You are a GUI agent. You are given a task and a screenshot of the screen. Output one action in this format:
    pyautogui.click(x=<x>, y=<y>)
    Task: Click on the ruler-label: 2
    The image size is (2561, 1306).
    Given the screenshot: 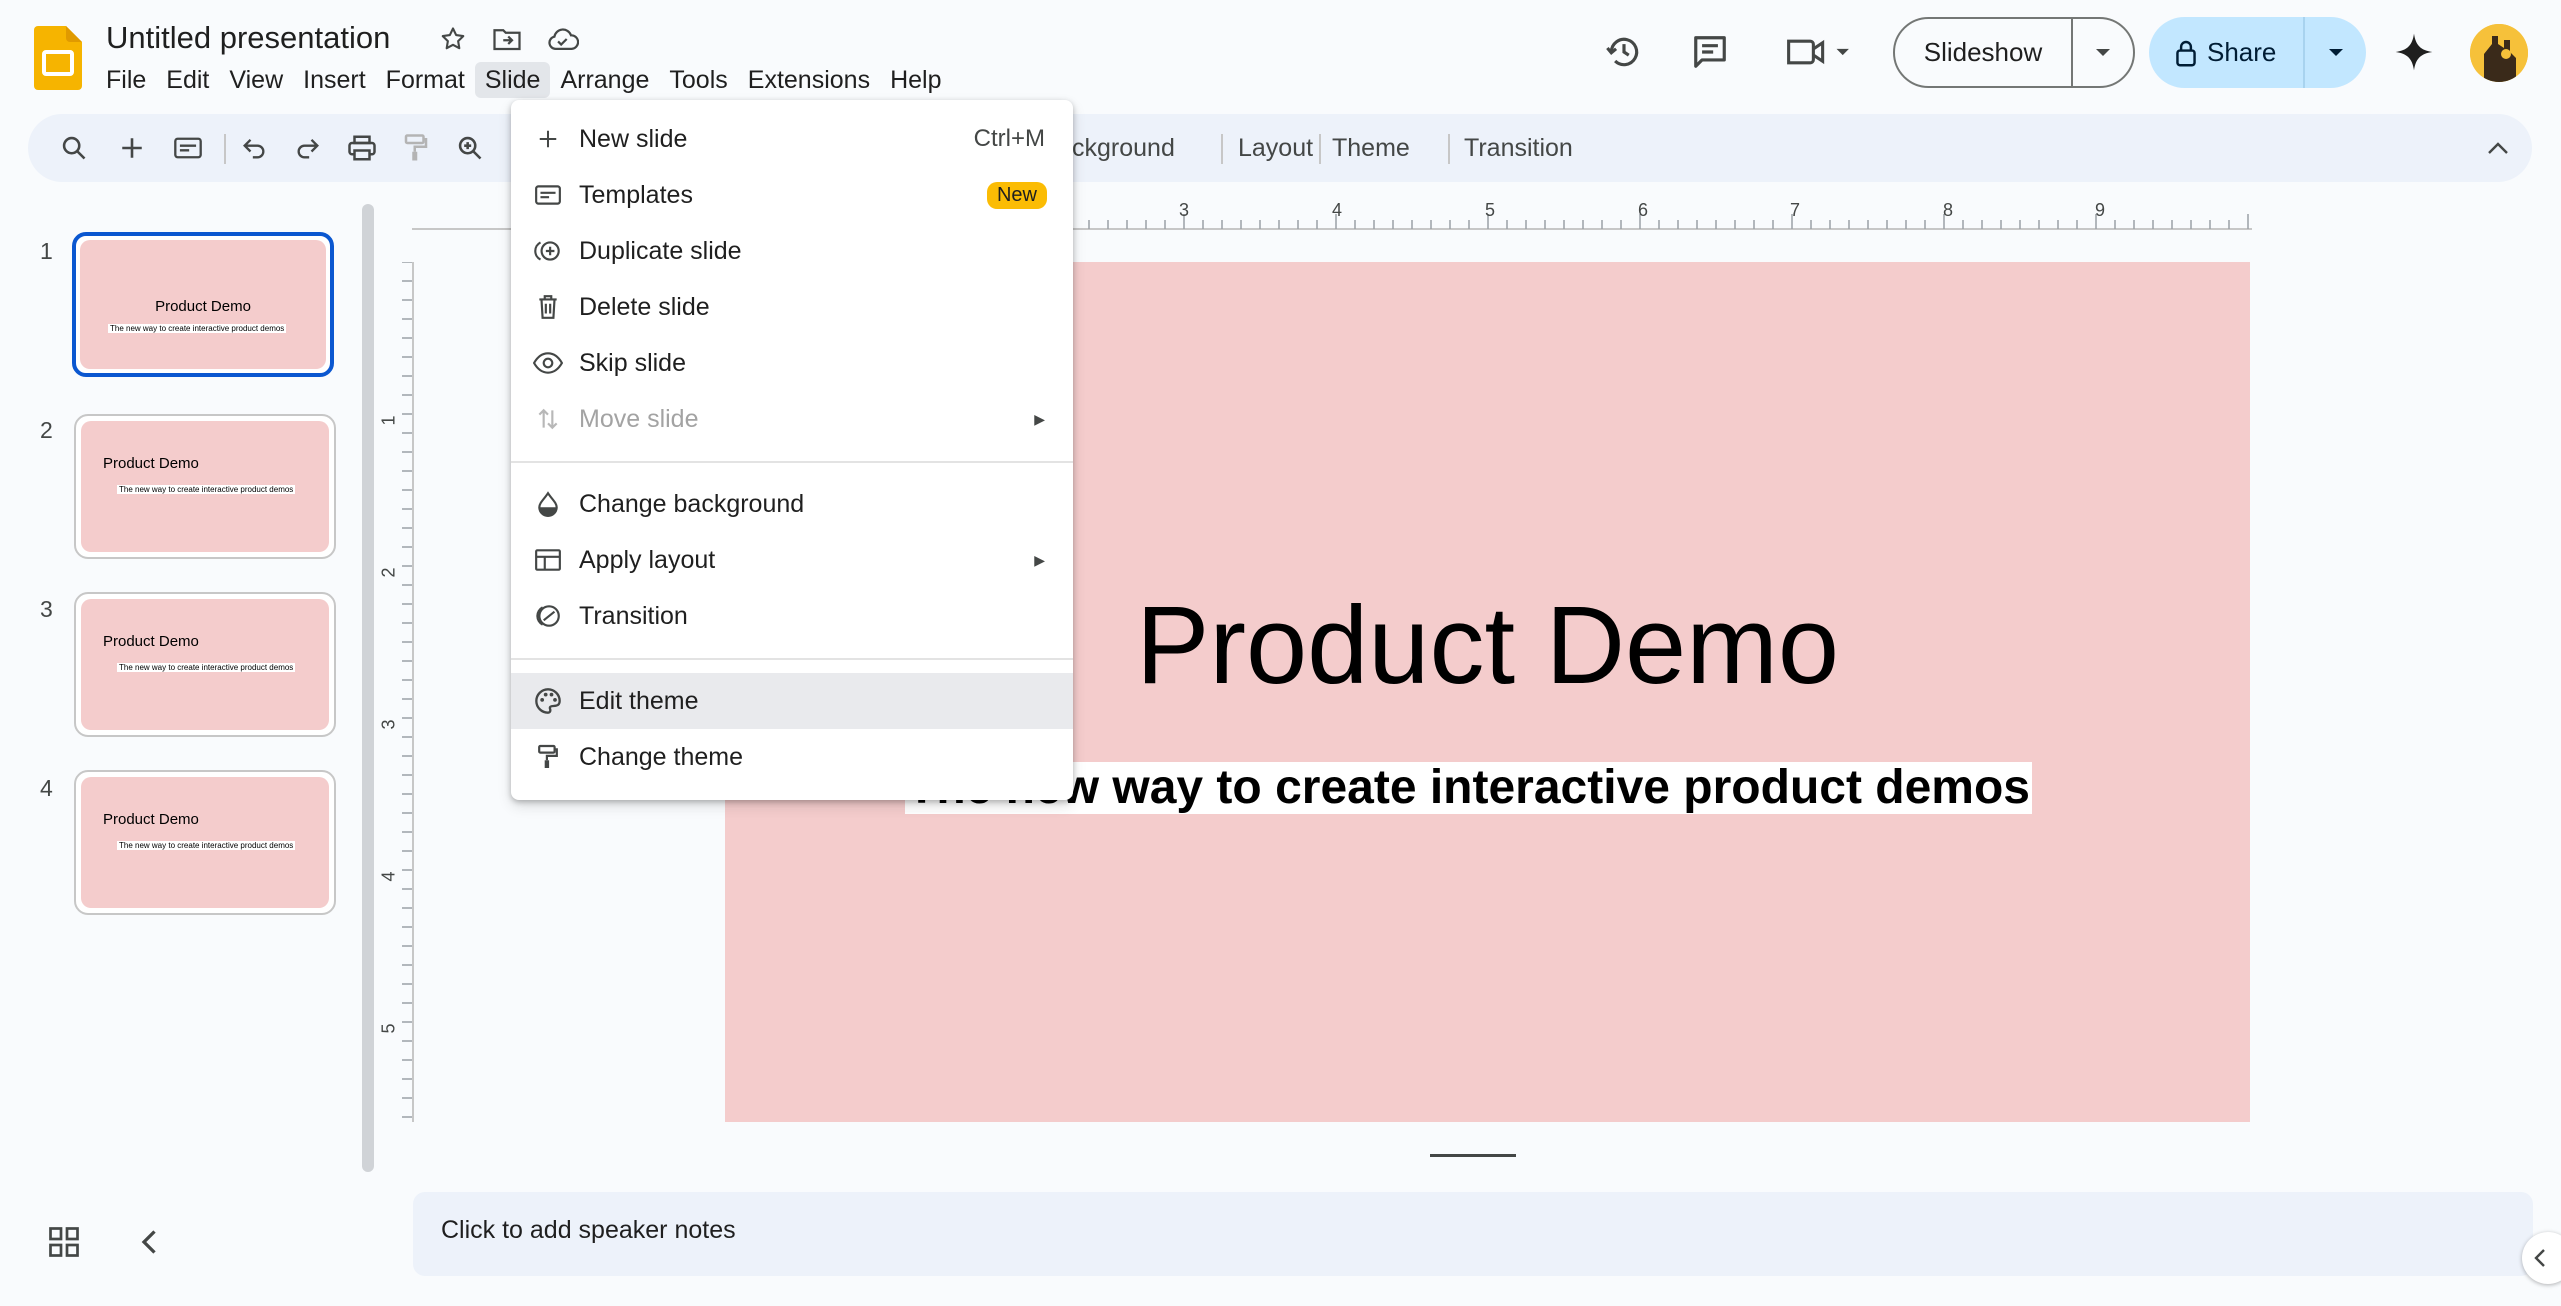 What is the action you would take?
    pyautogui.click(x=388, y=572)
    